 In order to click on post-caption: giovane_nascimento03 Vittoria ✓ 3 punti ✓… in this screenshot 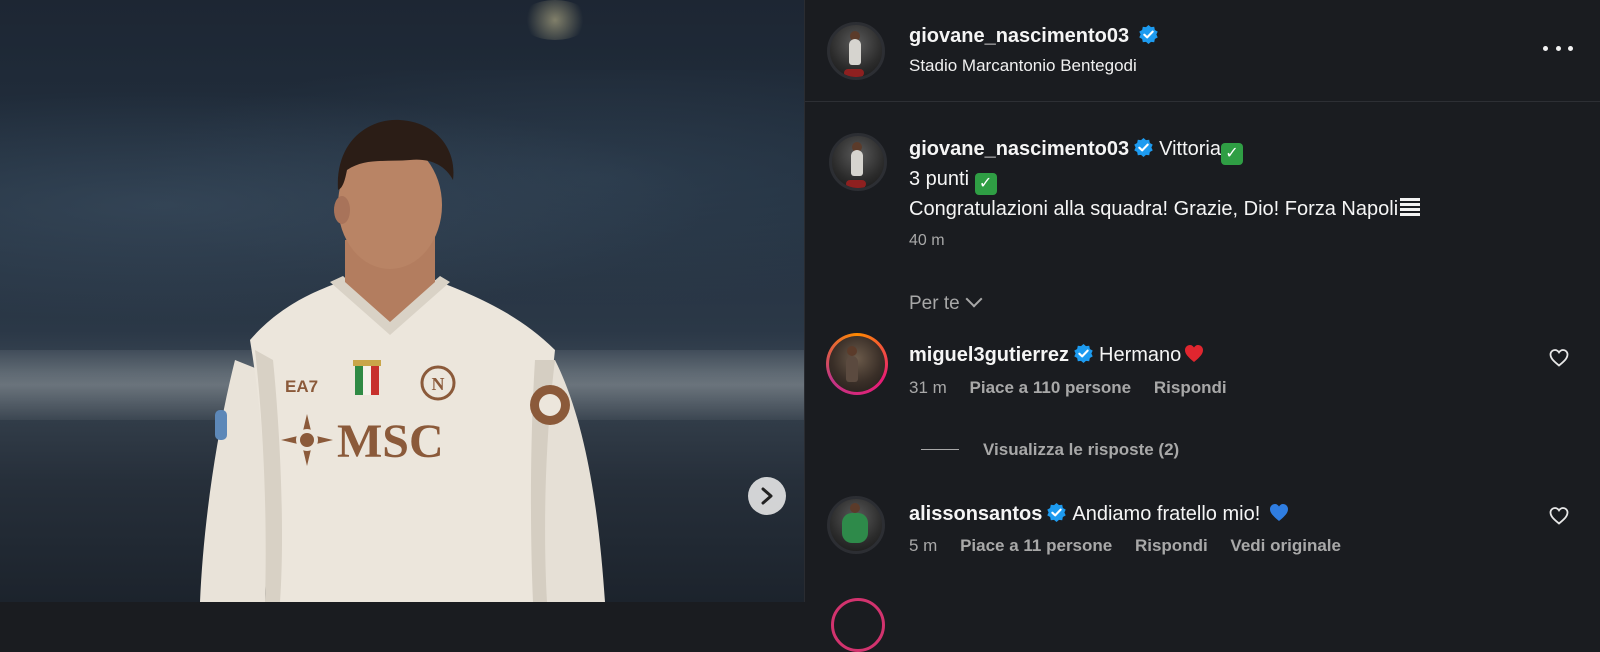, I will do `click(1165, 179)`.